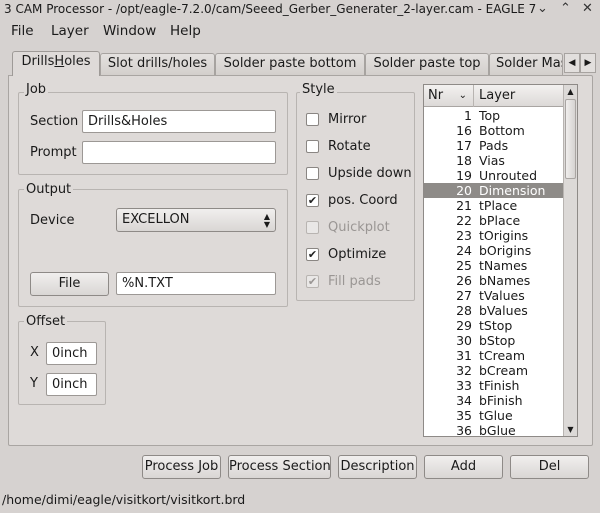 The image size is (600, 513). I want to click on layer-number: 19, so click(464, 175).